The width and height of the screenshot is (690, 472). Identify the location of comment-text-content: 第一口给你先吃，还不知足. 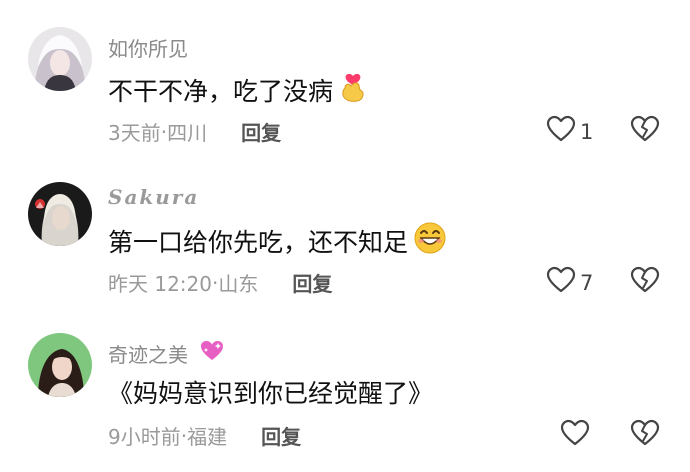
(258, 242).